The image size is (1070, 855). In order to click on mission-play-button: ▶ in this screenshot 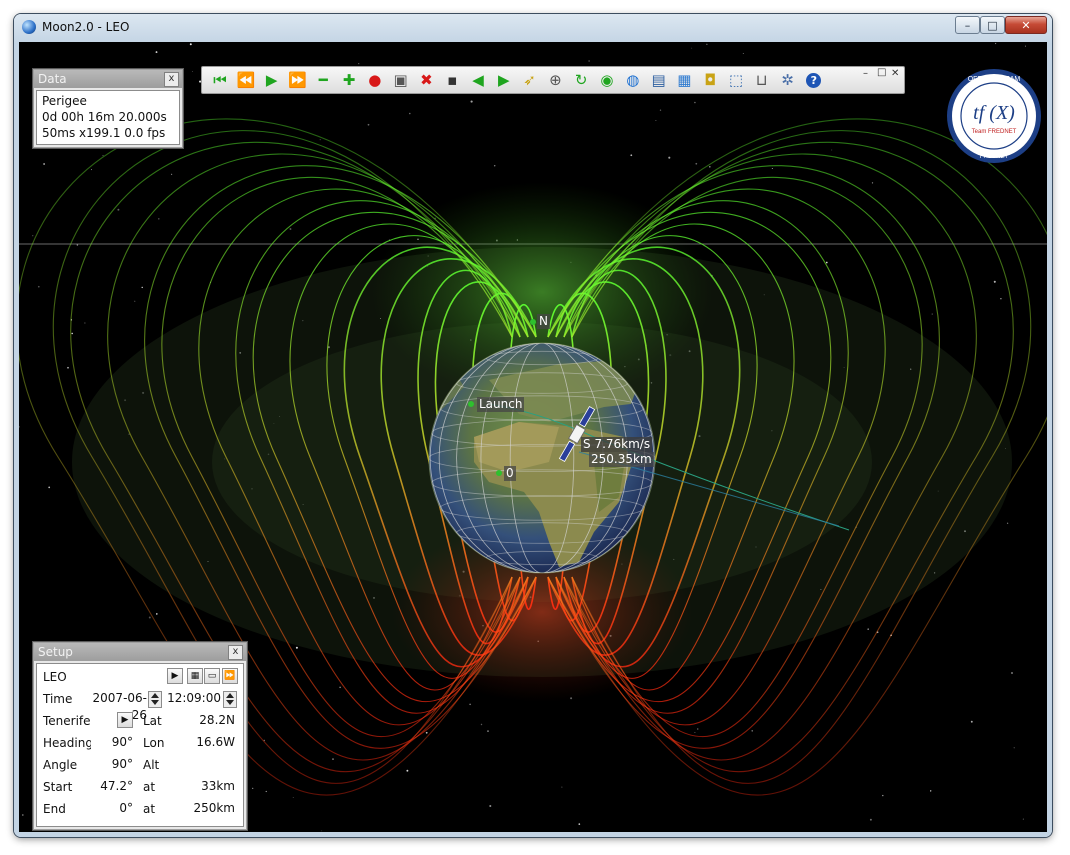, I will do `click(175, 676)`.